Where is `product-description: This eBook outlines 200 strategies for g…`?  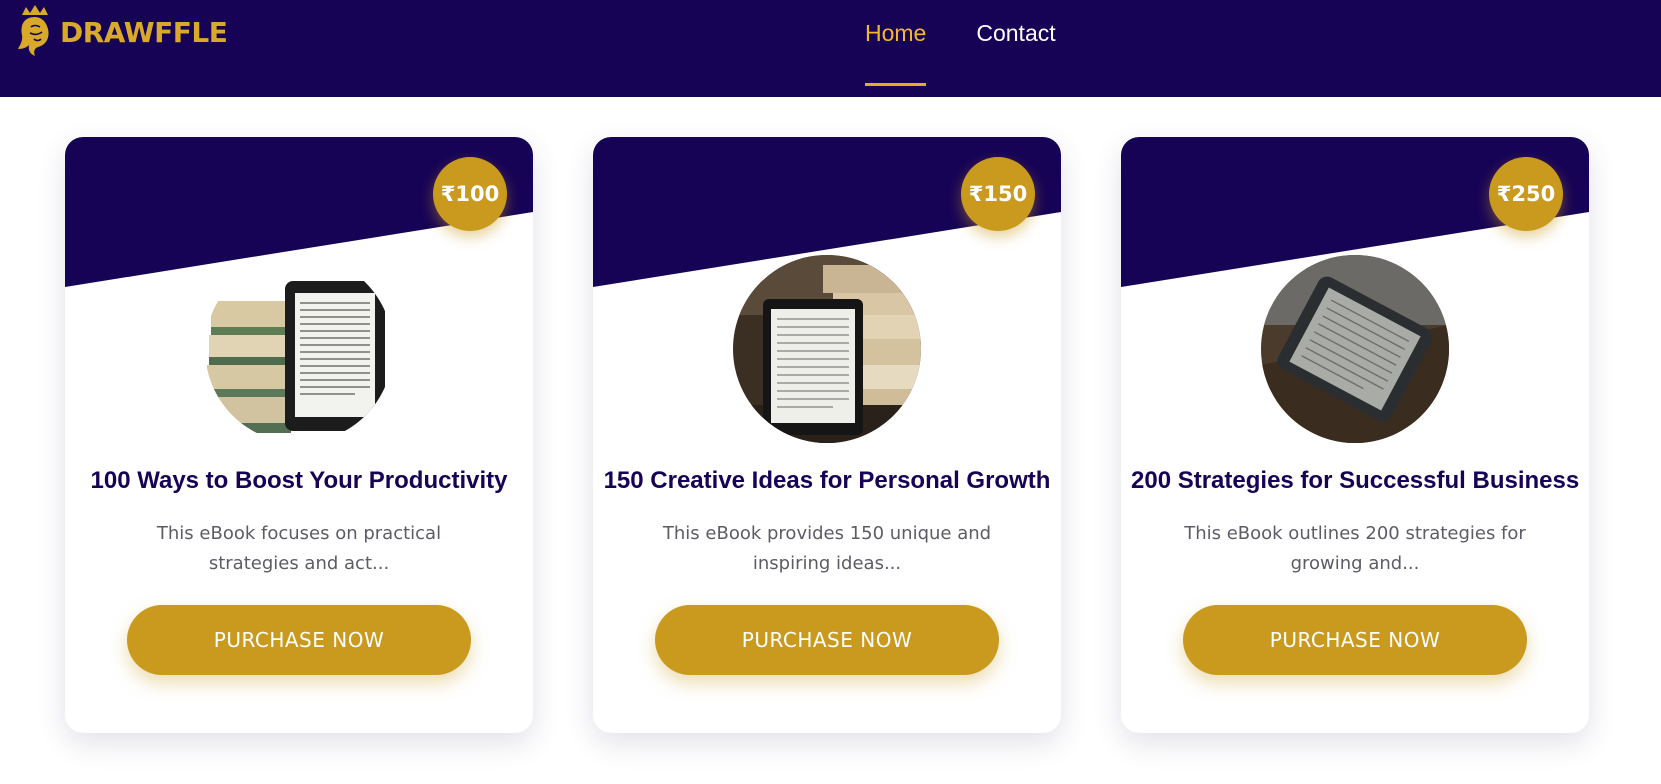
product-description: This eBook outlines 200 strategies for g… is located at coordinates (1355, 548).